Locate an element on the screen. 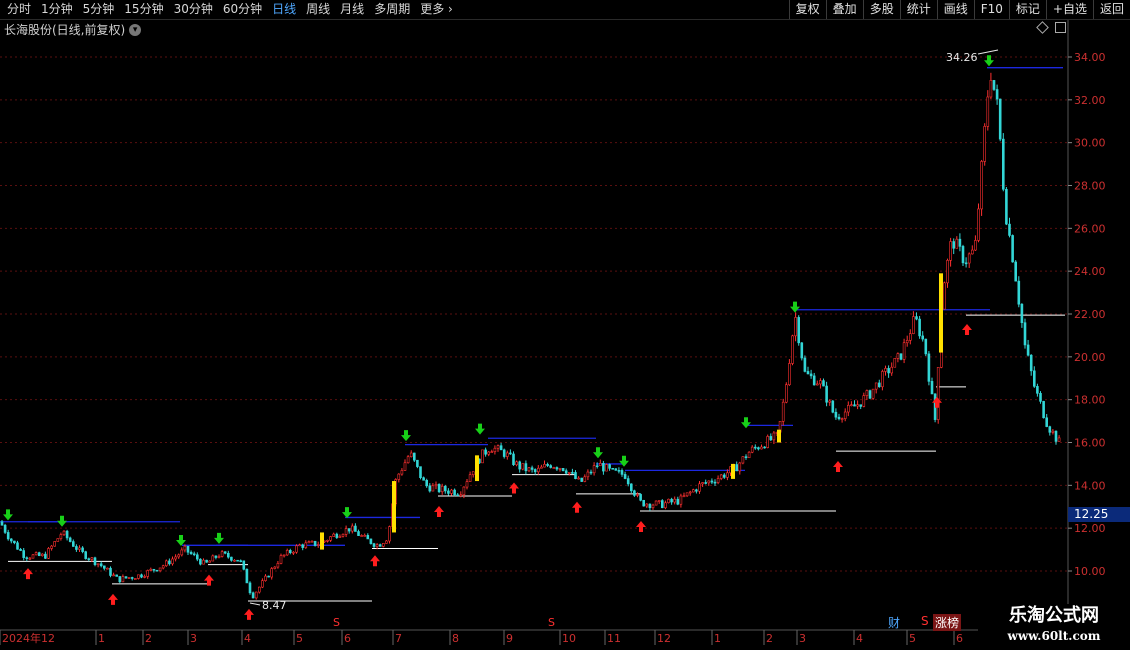  max-price-label: 34.26 is located at coordinates (962, 57).